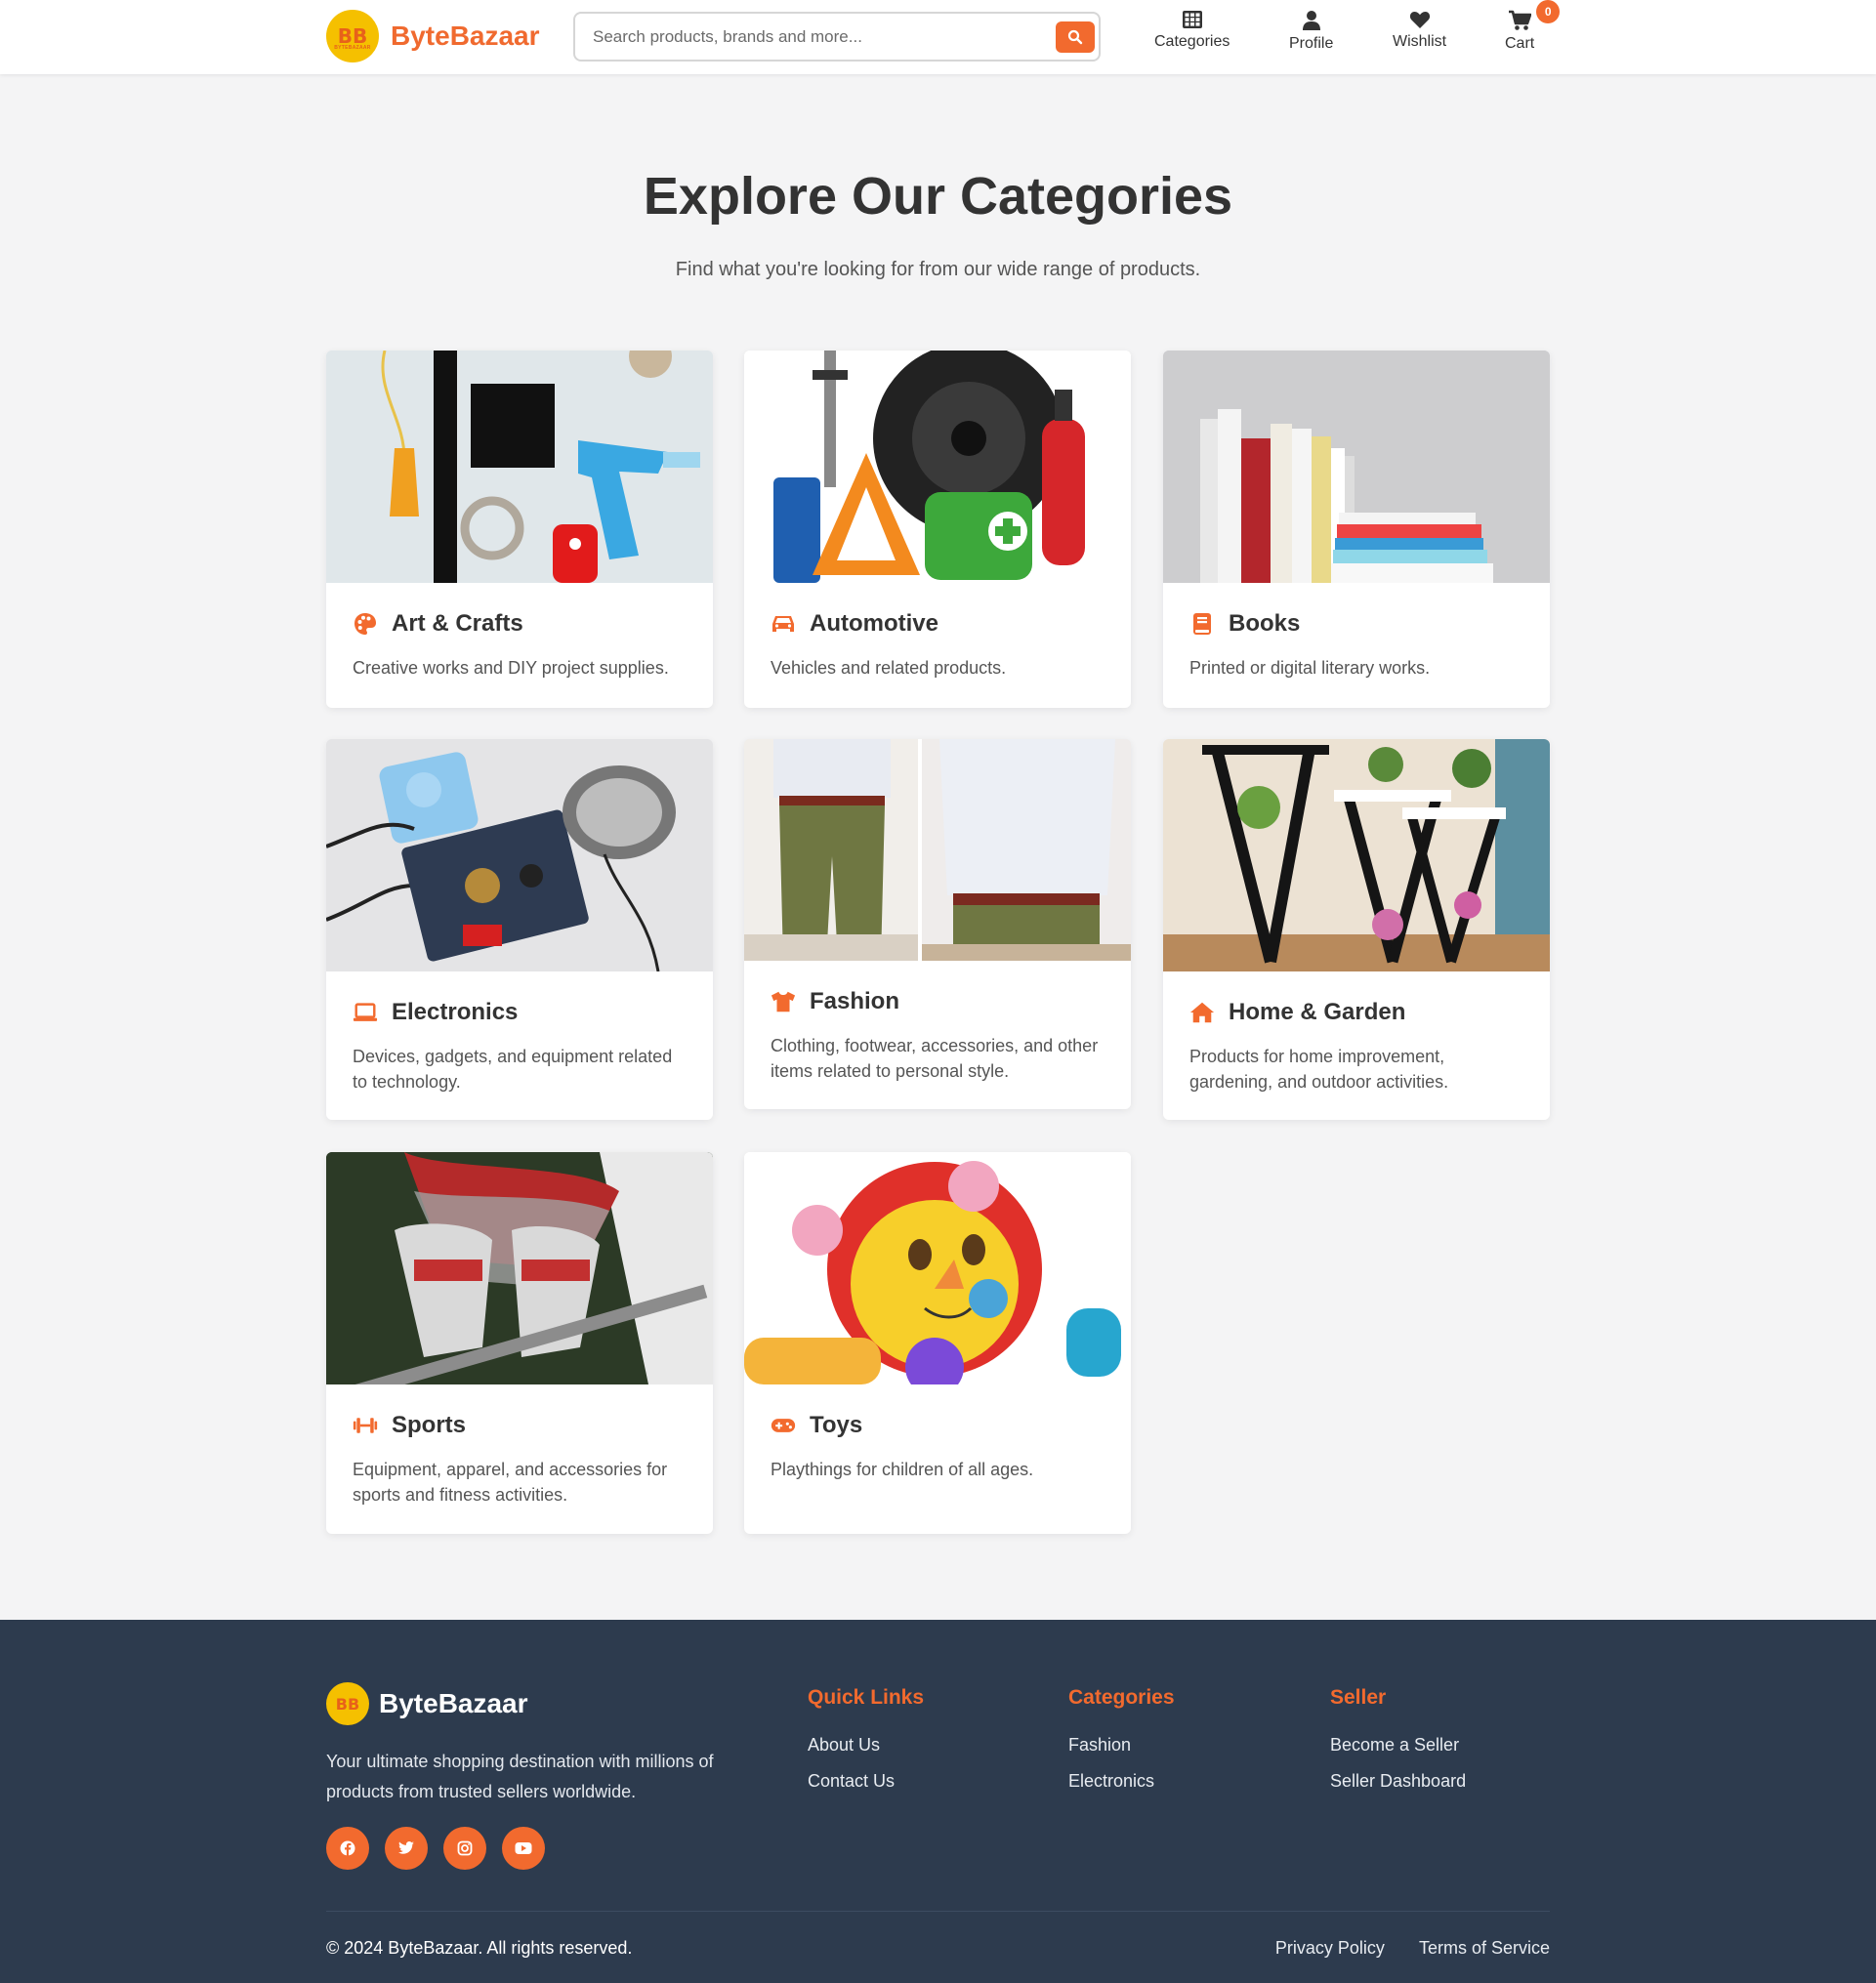 The height and width of the screenshot is (1983, 1876). What do you see at coordinates (784, 624) in the screenshot?
I see `car-icon` at bounding box center [784, 624].